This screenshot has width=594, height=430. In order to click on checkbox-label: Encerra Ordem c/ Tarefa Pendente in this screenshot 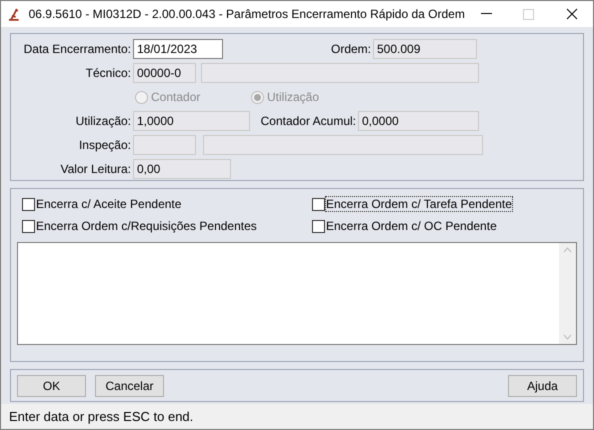, I will do `click(419, 204)`.